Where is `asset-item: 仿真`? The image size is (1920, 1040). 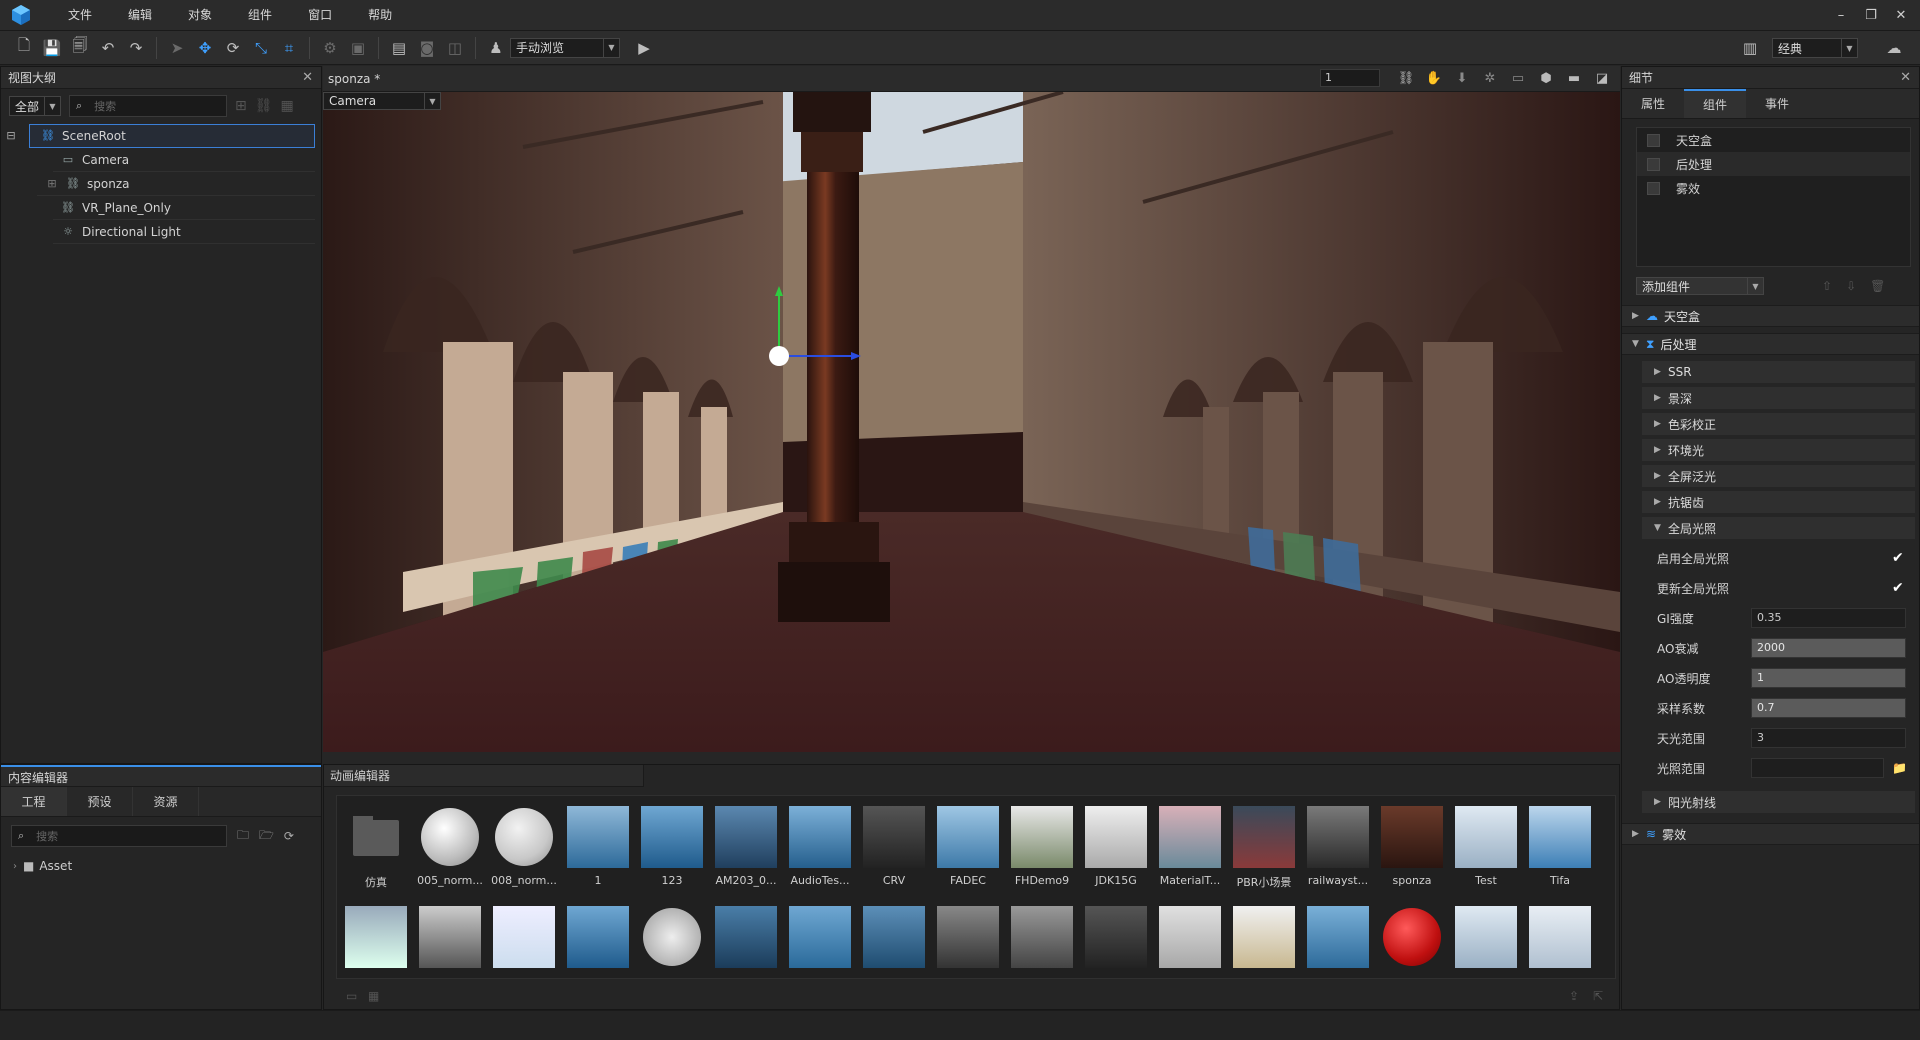 asset-item: 仿真 is located at coordinates (376, 848).